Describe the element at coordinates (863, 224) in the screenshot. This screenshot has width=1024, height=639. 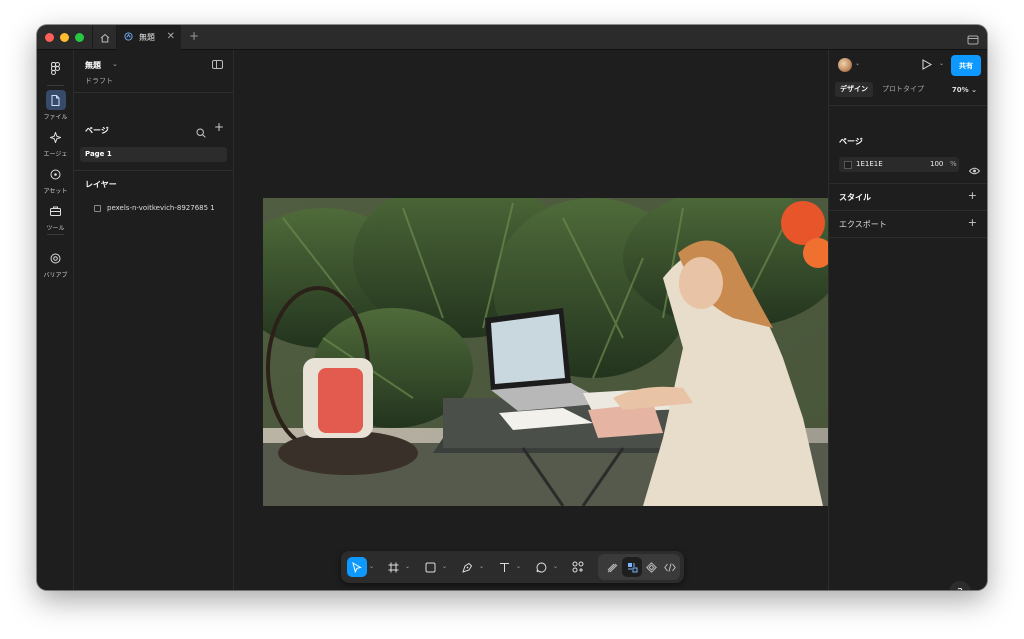
I see `export-section-title: エクスポート` at that location.